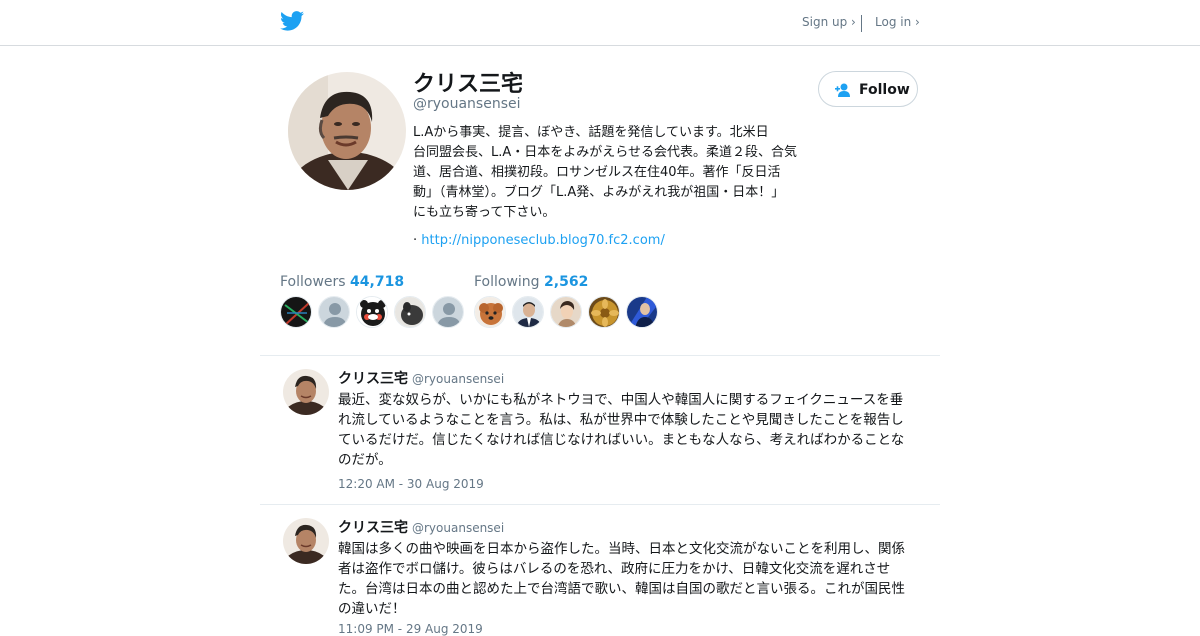  I want to click on follow-button-label: Follow, so click(884, 90).